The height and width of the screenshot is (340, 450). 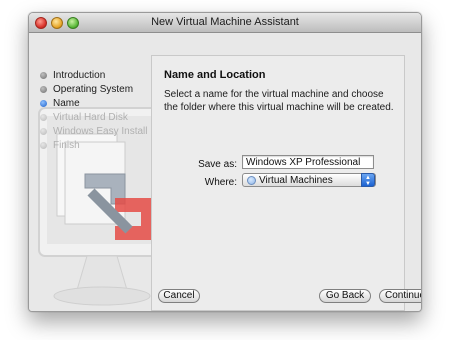 I want to click on step-operating-system: Operating System, so click(x=93, y=89).